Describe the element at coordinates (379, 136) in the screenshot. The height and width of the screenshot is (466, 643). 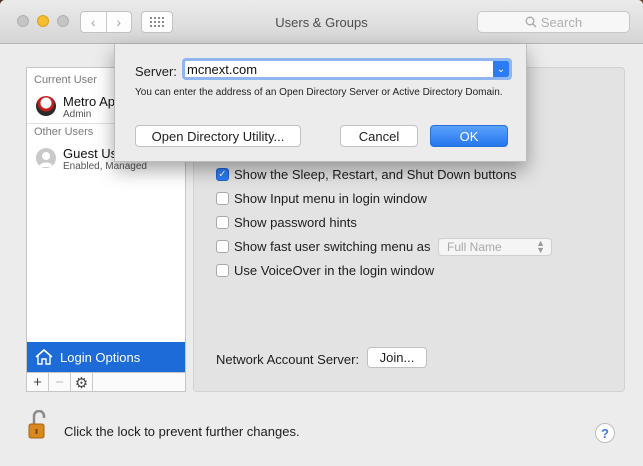
I see `cancel-button: Cancel` at that location.